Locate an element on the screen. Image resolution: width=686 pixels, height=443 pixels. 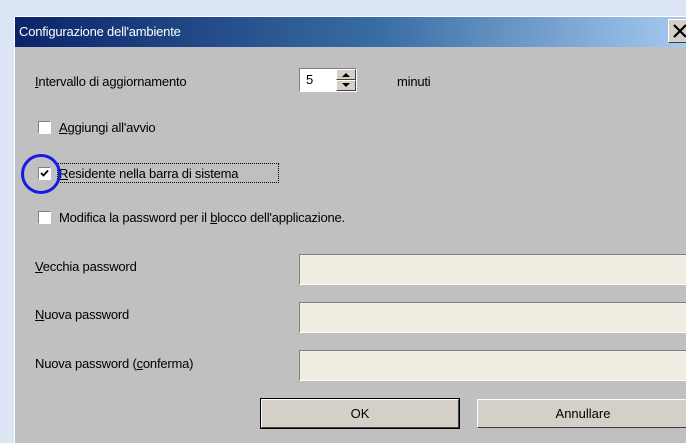
old-password-label: Vecchia password is located at coordinates (86, 266).